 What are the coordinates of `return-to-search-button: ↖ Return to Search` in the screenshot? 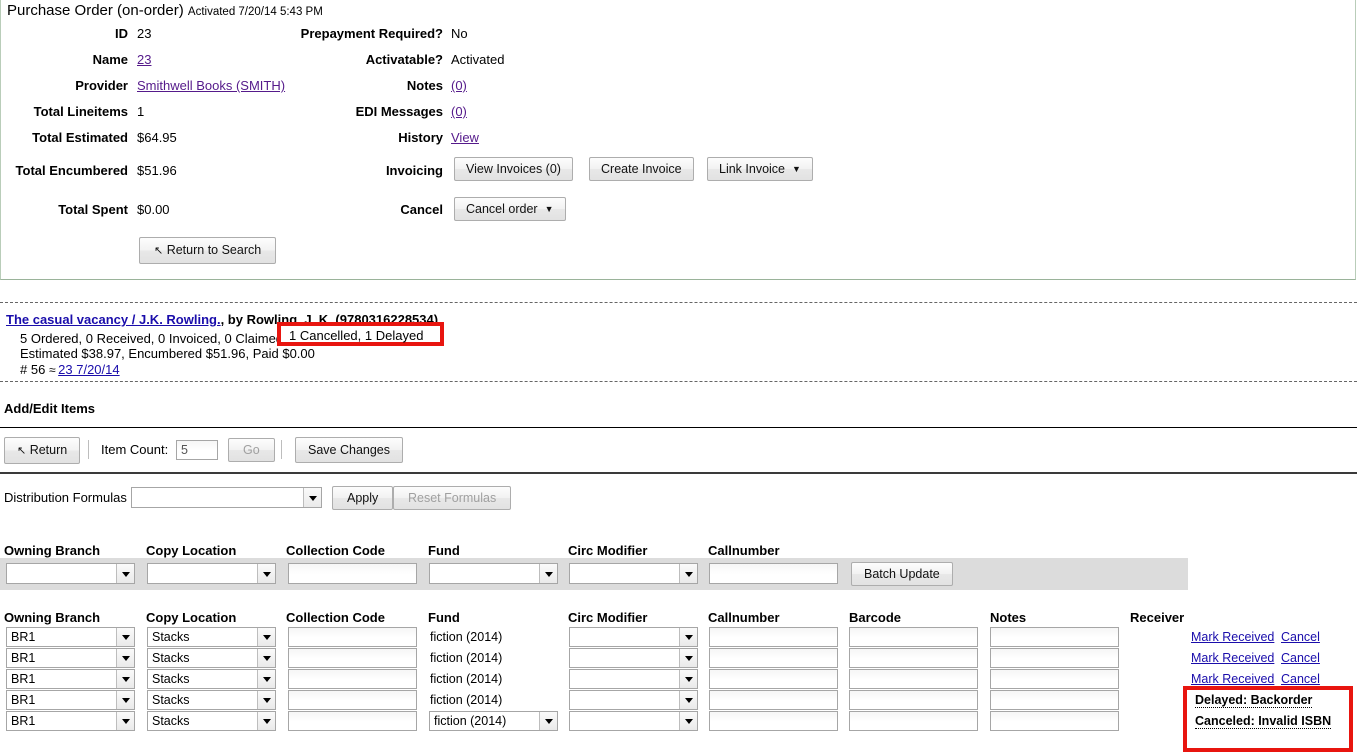 It's located at (208, 250).